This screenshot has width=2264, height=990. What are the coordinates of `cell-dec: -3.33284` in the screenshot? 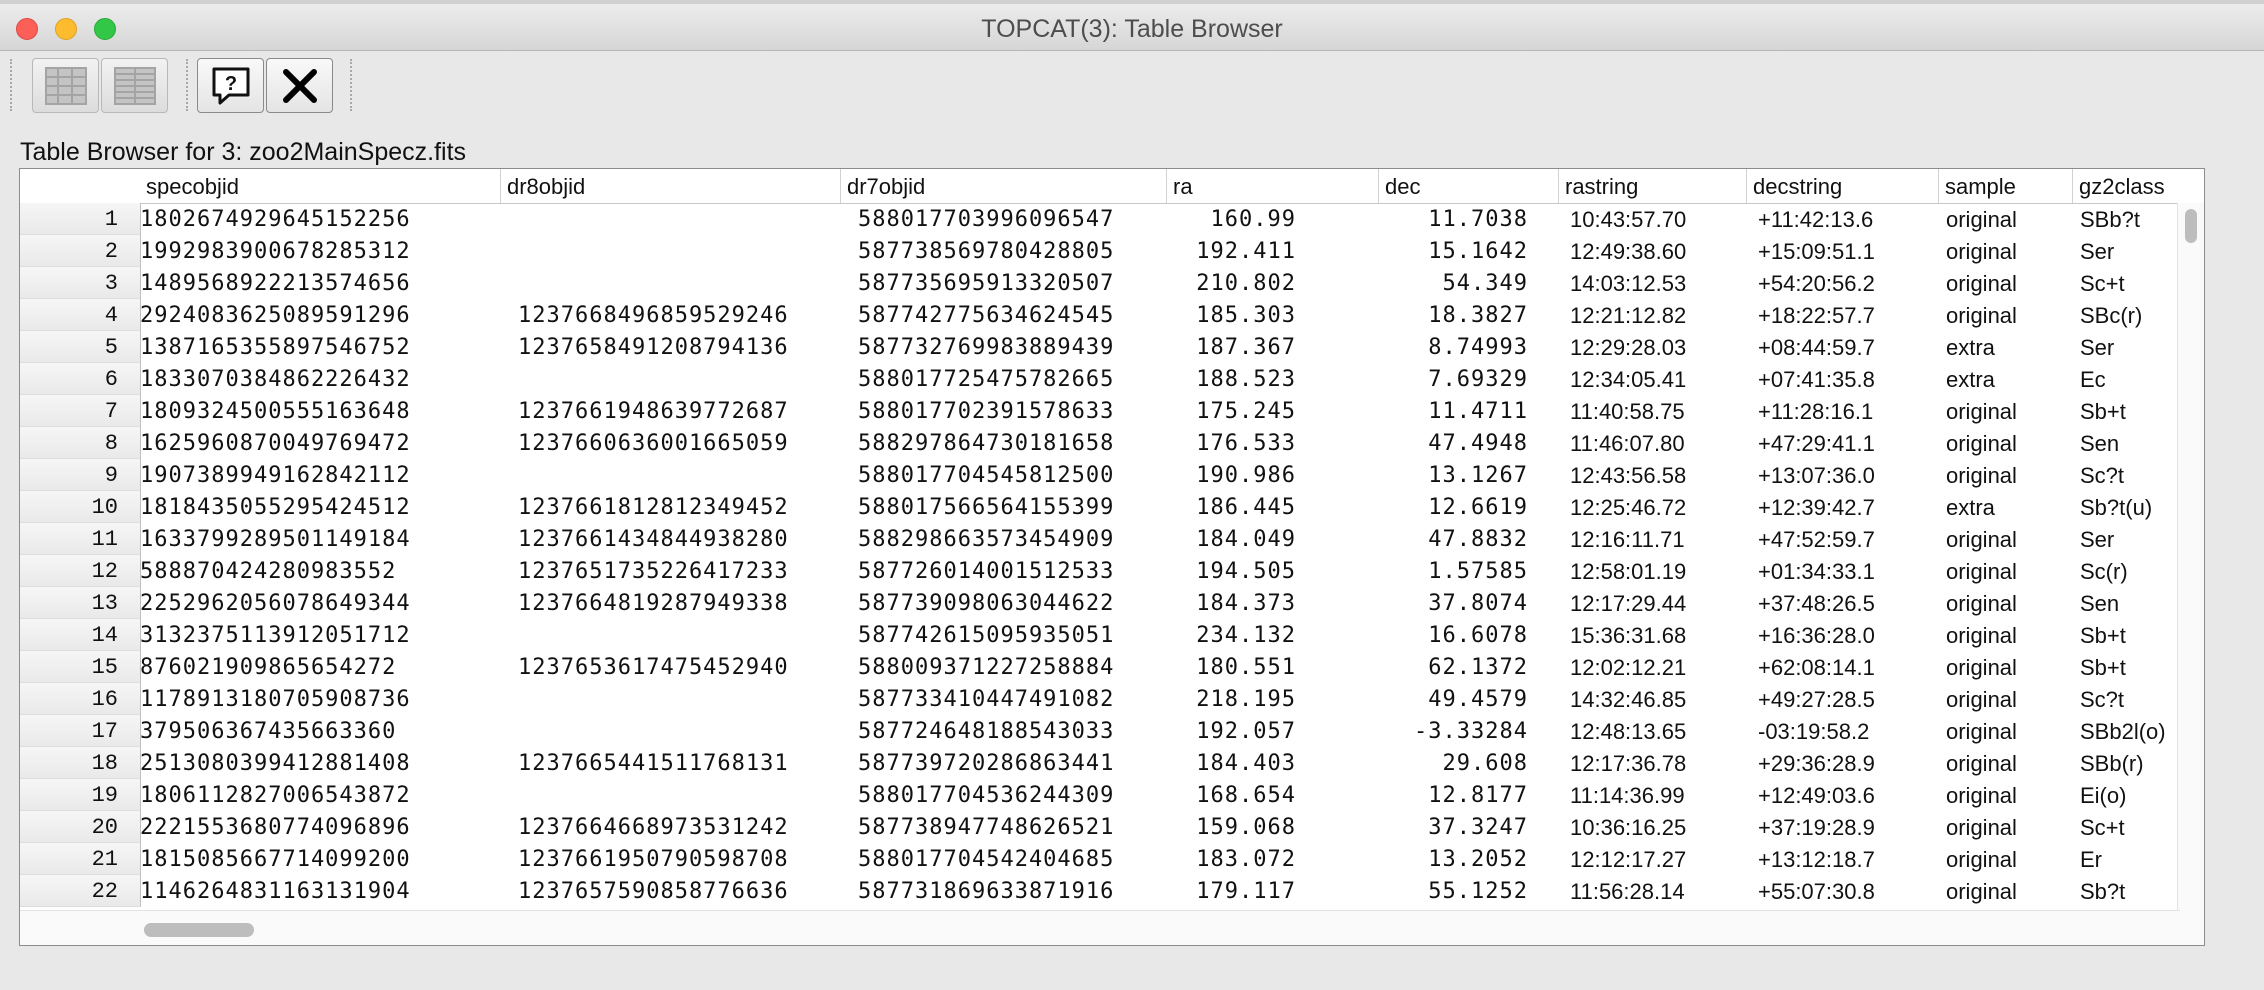 It's located at (1453, 731).